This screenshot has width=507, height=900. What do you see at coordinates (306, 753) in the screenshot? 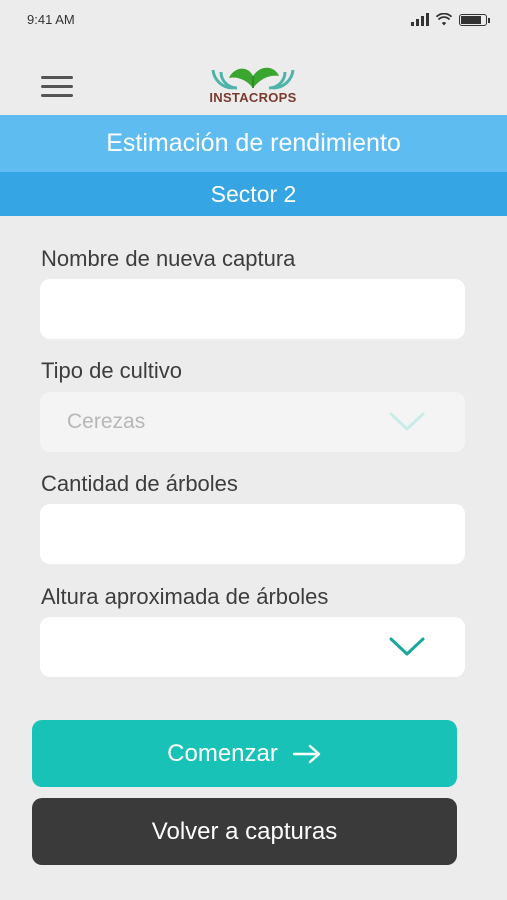
I see `arrow-right-icon` at bounding box center [306, 753].